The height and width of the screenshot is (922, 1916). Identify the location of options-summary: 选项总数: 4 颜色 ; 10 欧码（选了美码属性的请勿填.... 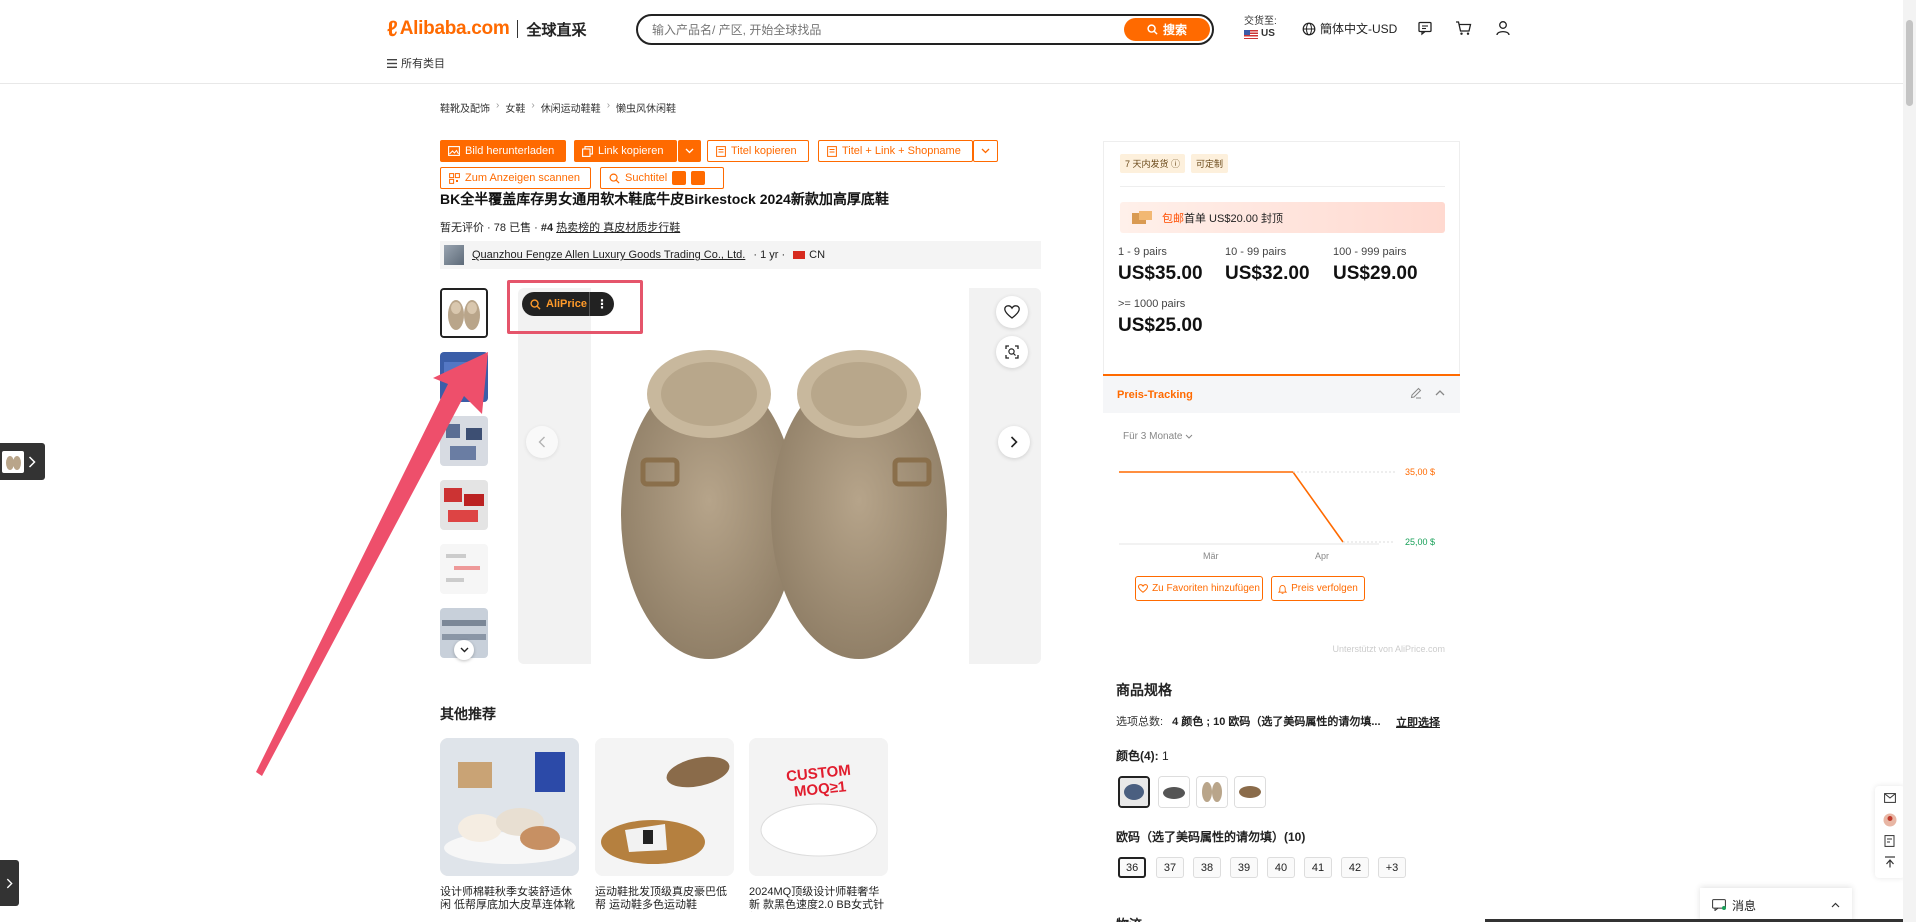
(1248, 721).